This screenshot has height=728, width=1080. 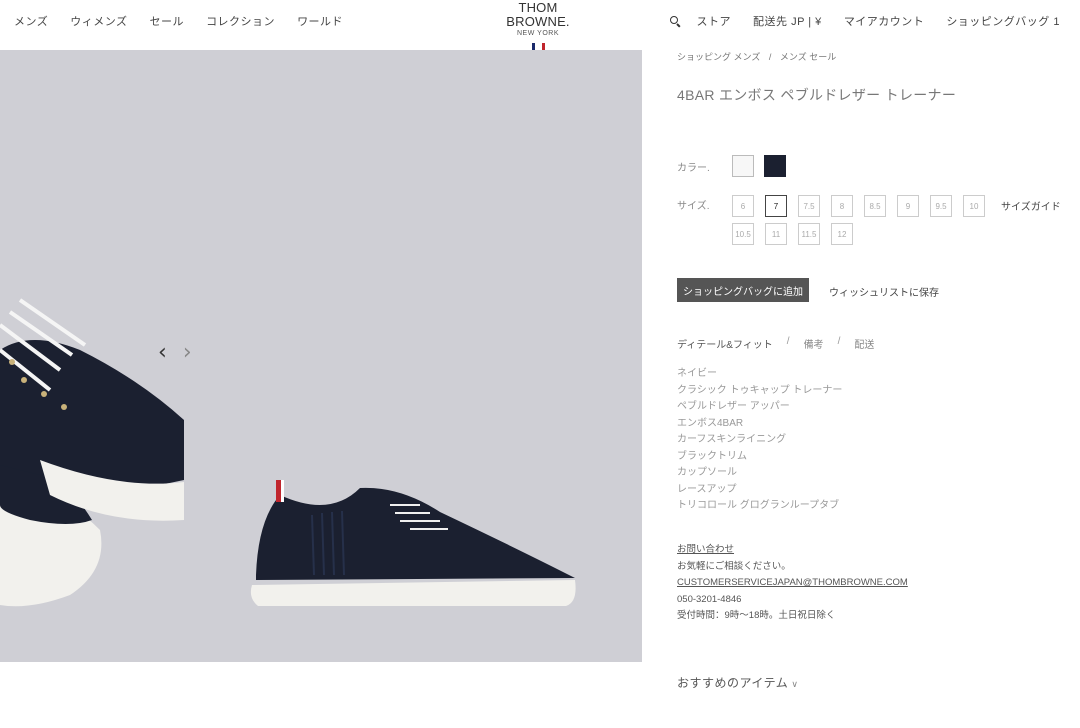 I want to click on nav-sale: セール, so click(x=167, y=21).